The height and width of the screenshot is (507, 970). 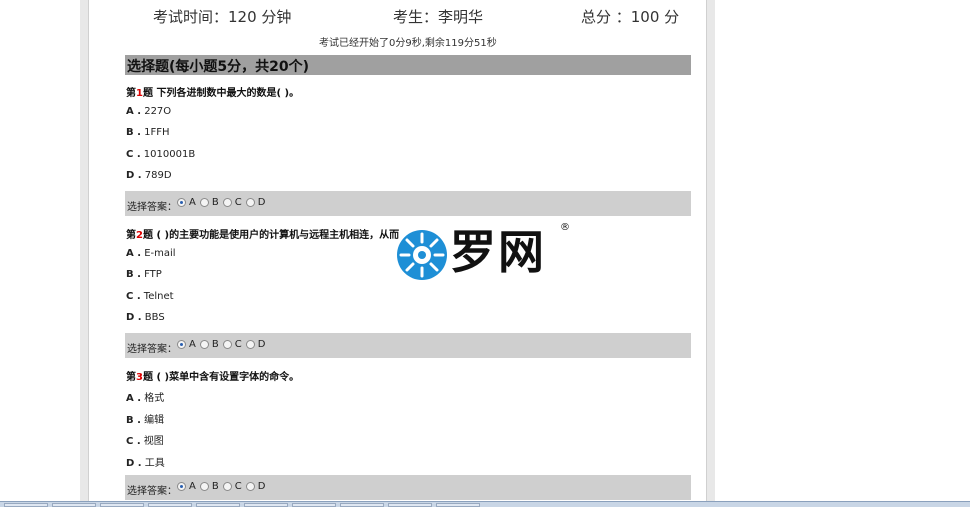 What do you see at coordinates (145, 398) in the screenshot?
I see `question-3-option-a: A . 格式` at bounding box center [145, 398].